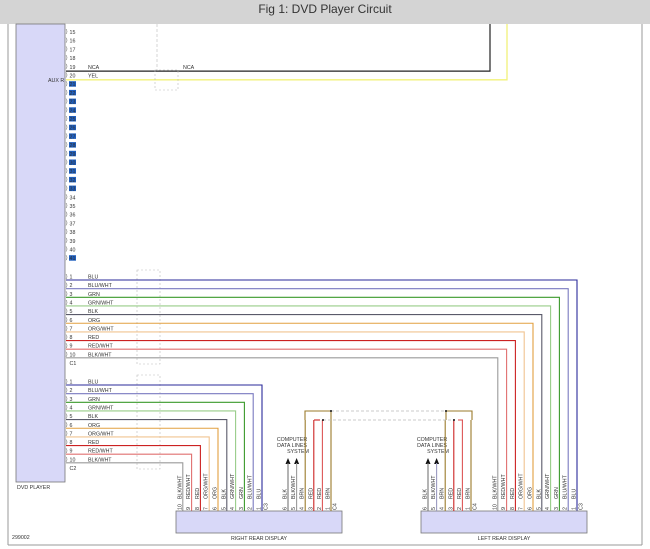 Image resolution: width=650 pixels, height=549 pixels. I want to click on pin-number: 39, so click(73, 242).